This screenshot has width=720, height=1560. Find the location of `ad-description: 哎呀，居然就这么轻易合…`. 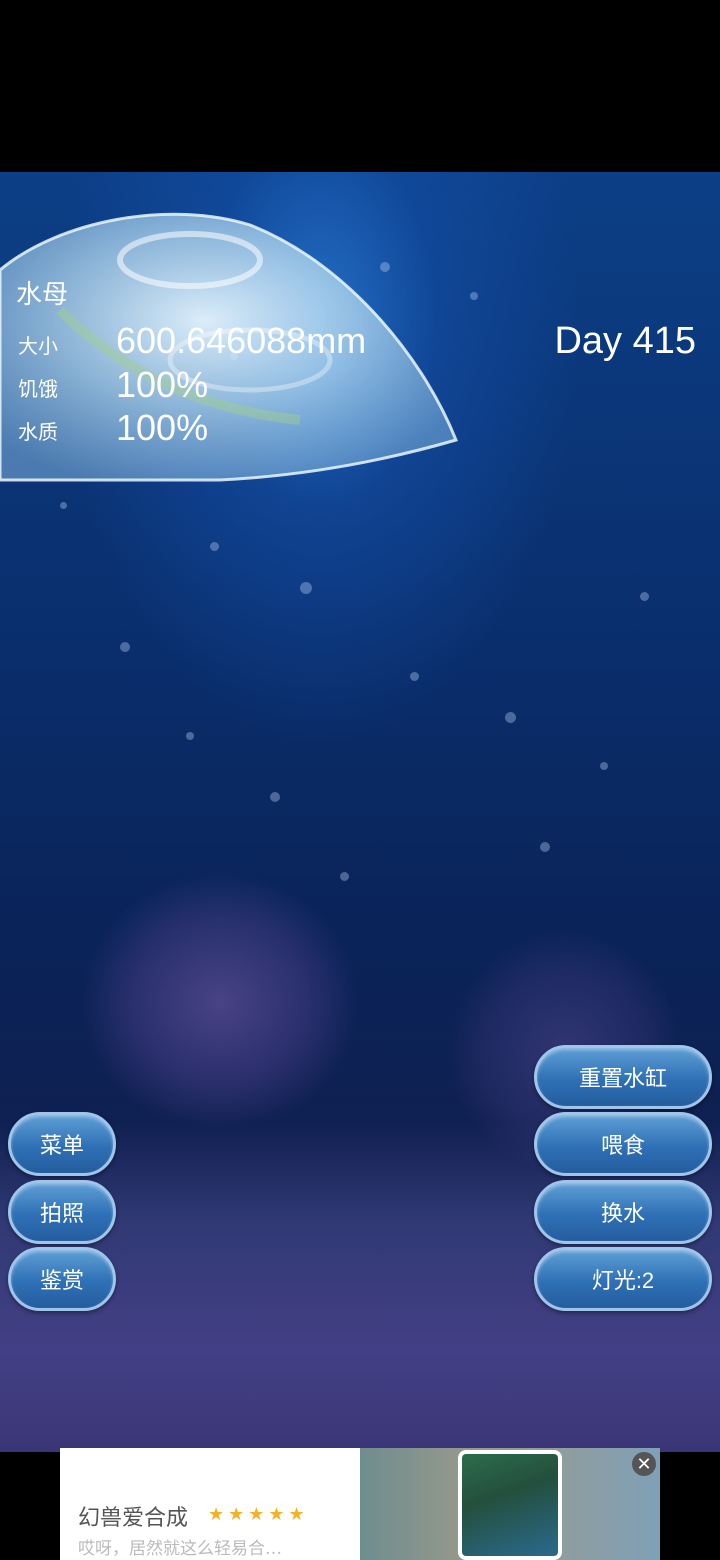

ad-description: 哎呀，居然就这么轻易合… is located at coordinates (180, 1549).